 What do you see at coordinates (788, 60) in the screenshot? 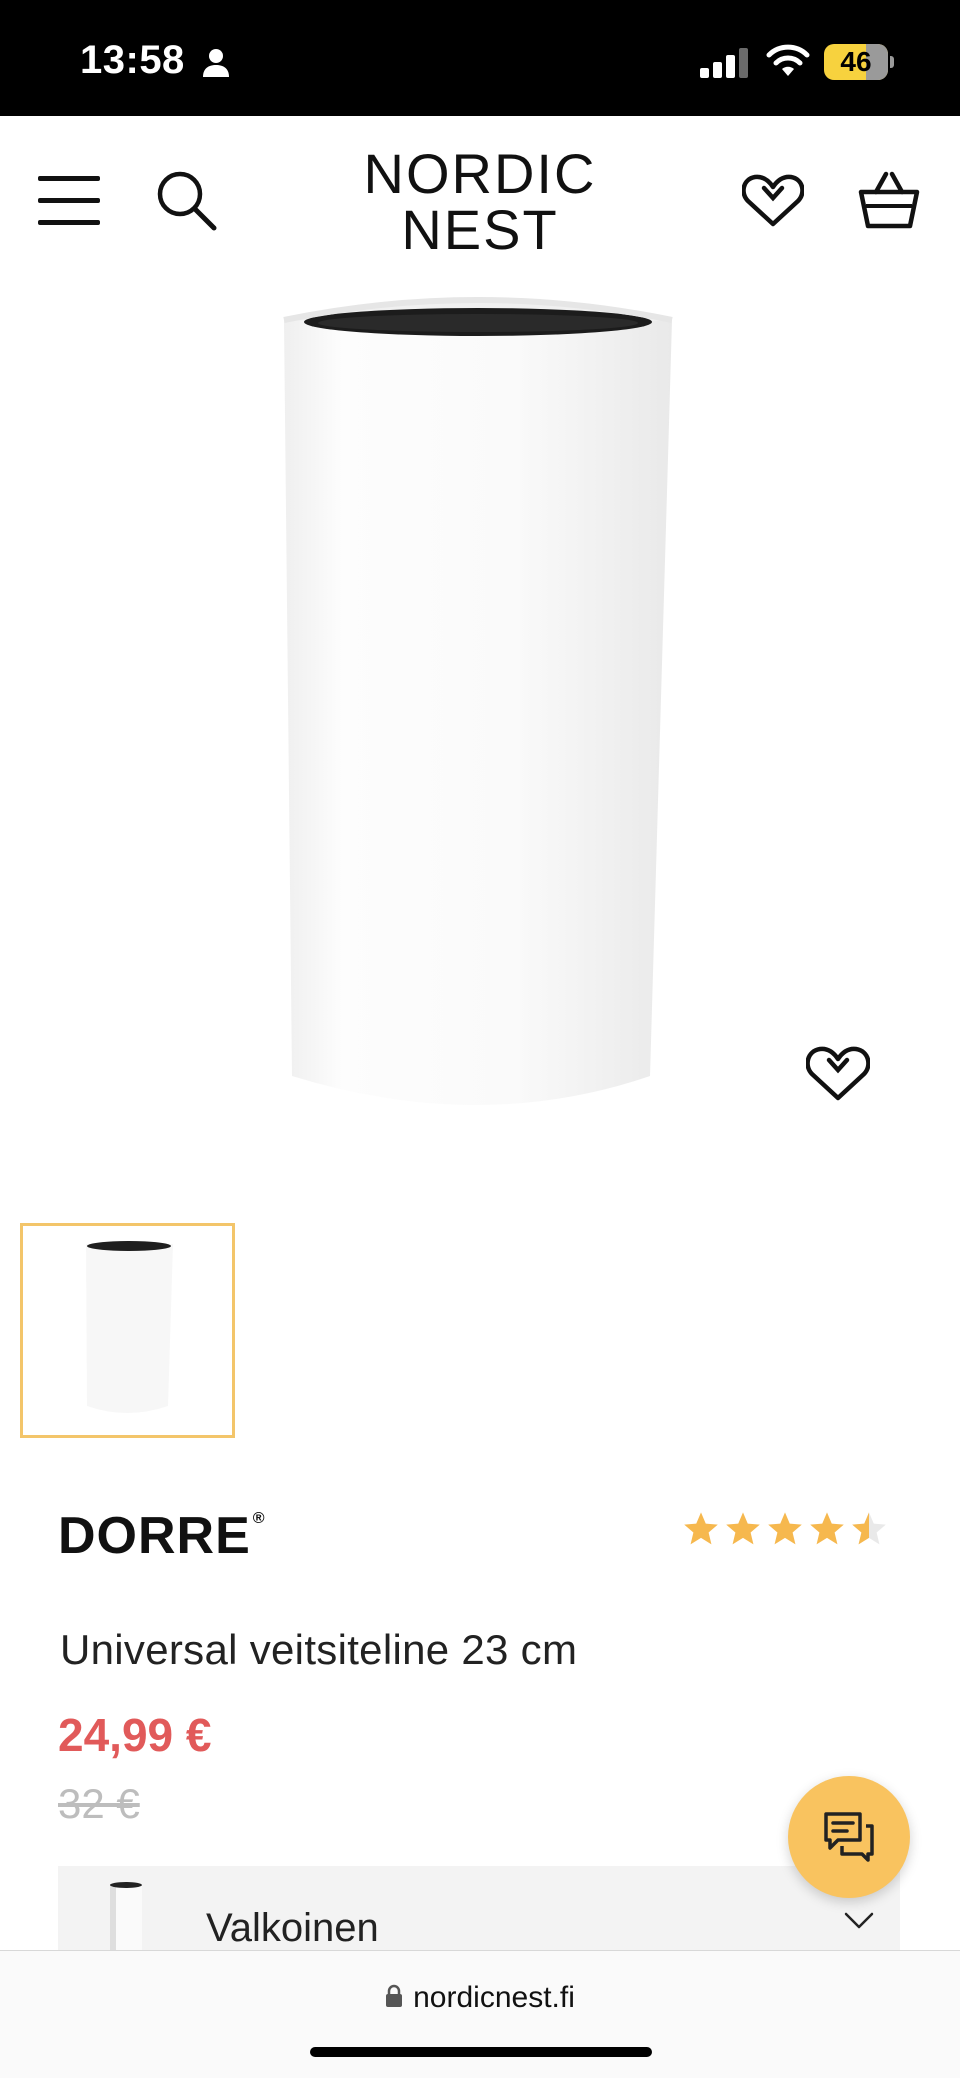
I see `wifi-icon` at bounding box center [788, 60].